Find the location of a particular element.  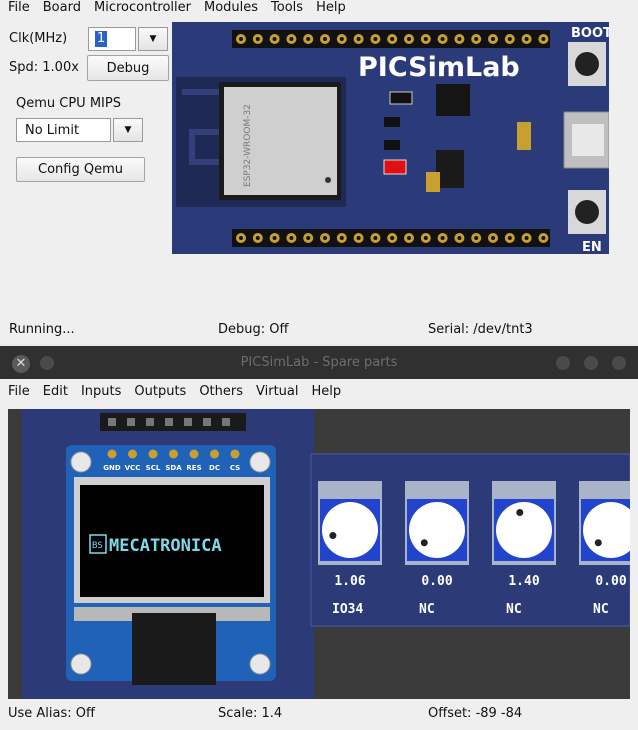

window-control-icon is located at coordinates (619, 363).